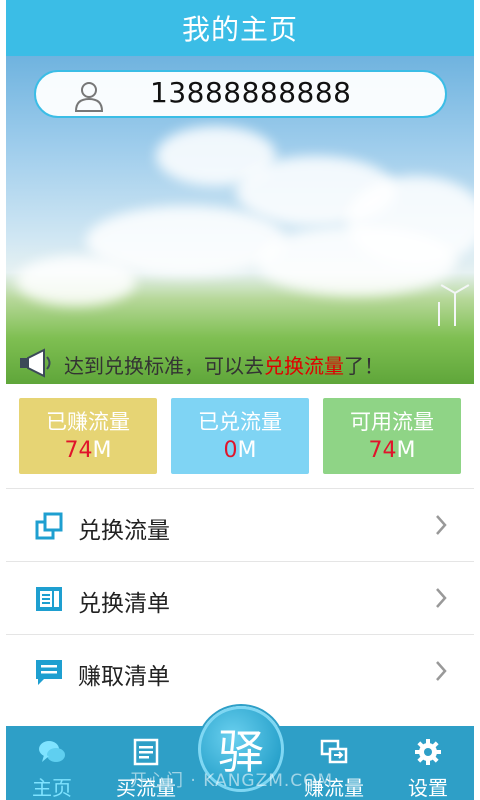 The image size is (480, 800). Describe the element at coordinates (89, 97) in the screenshot. I see `user-icon` at that location.